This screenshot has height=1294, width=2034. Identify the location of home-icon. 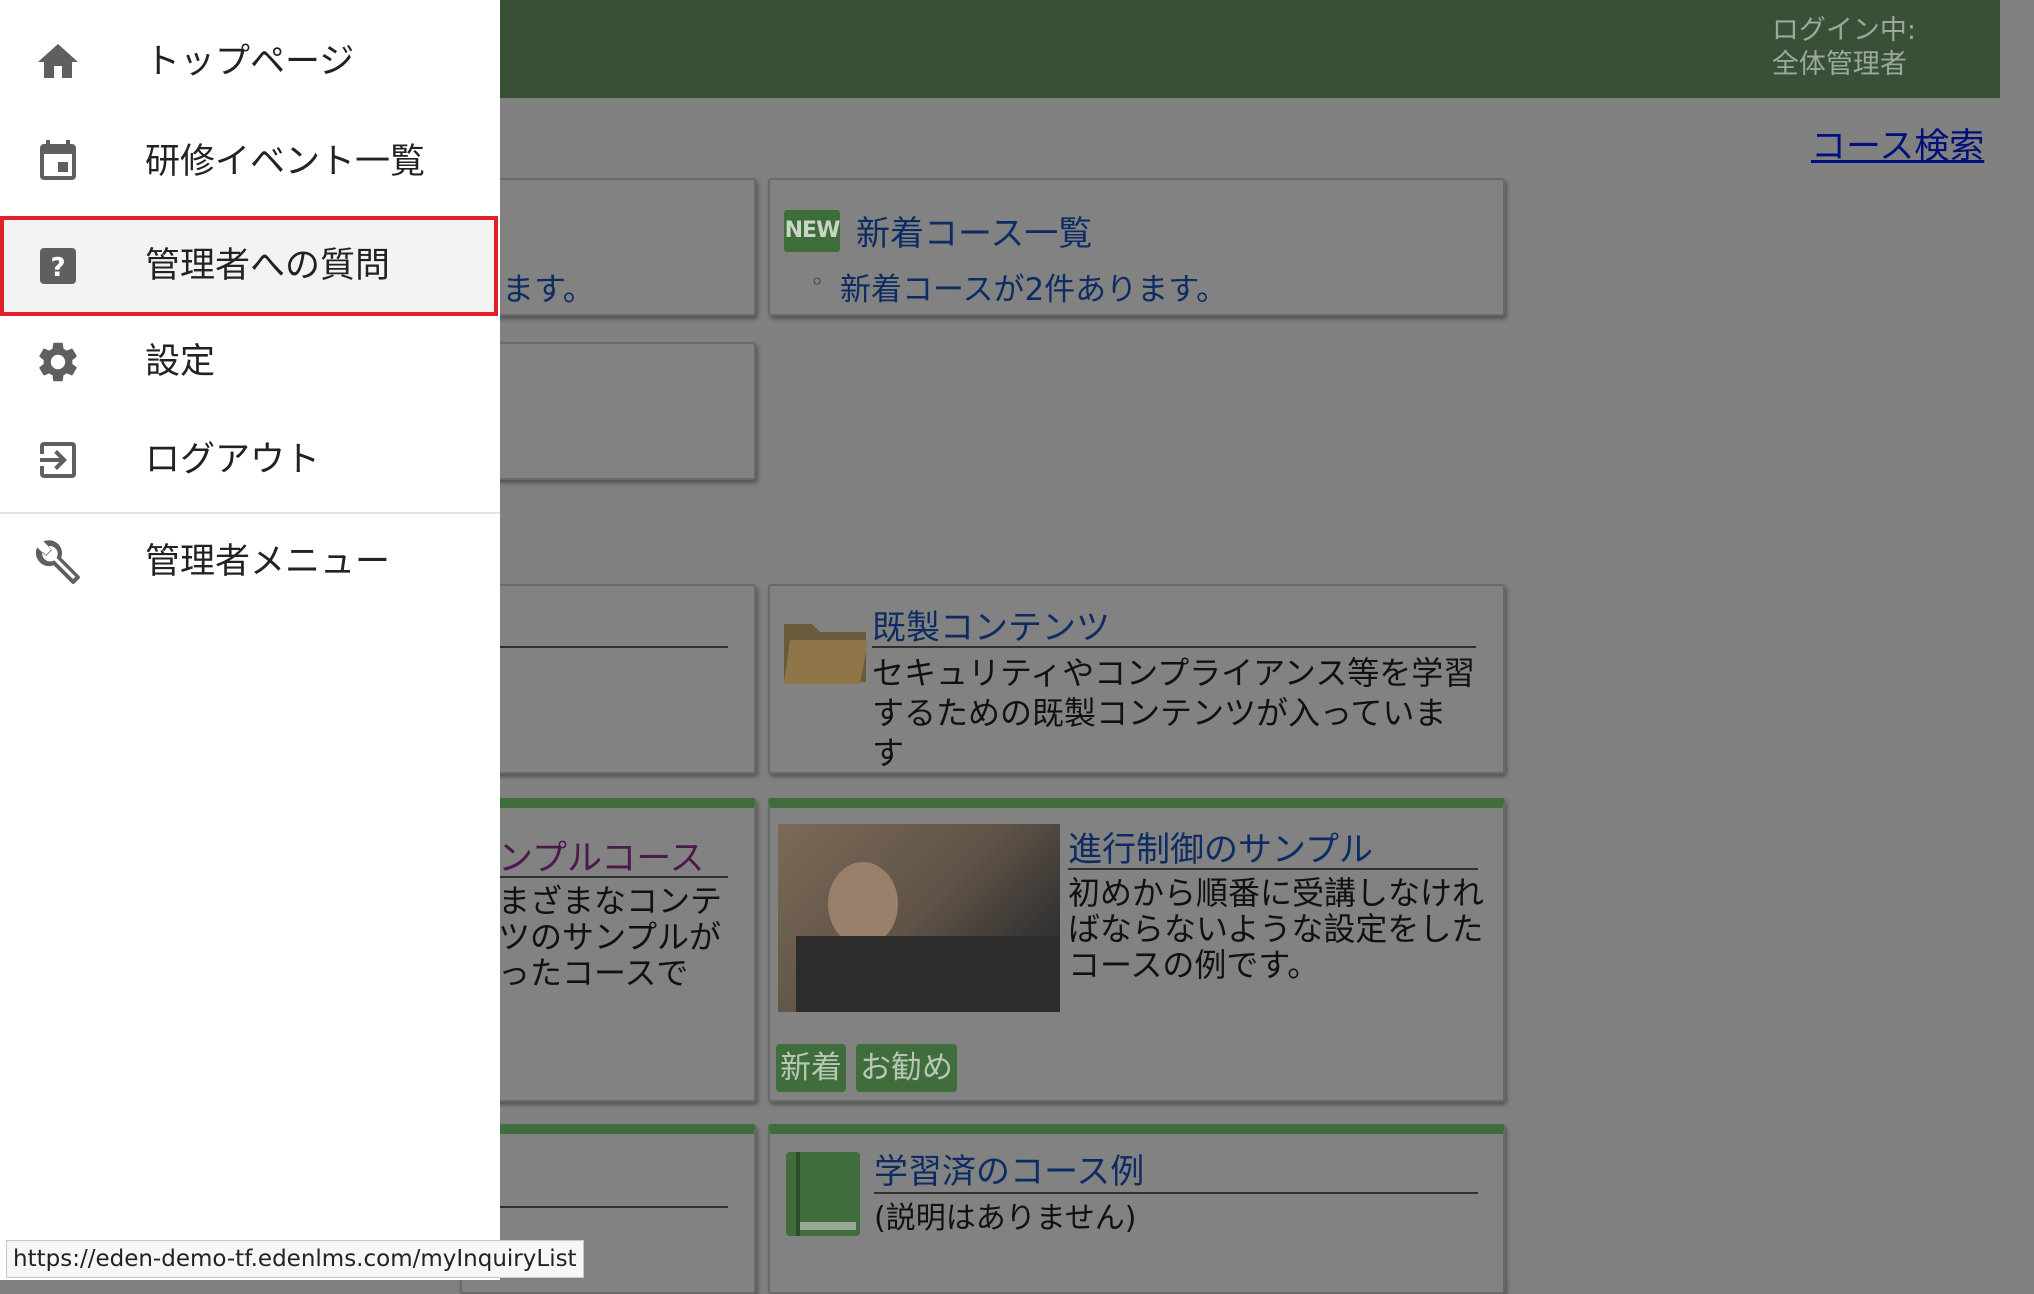
(58, 61).